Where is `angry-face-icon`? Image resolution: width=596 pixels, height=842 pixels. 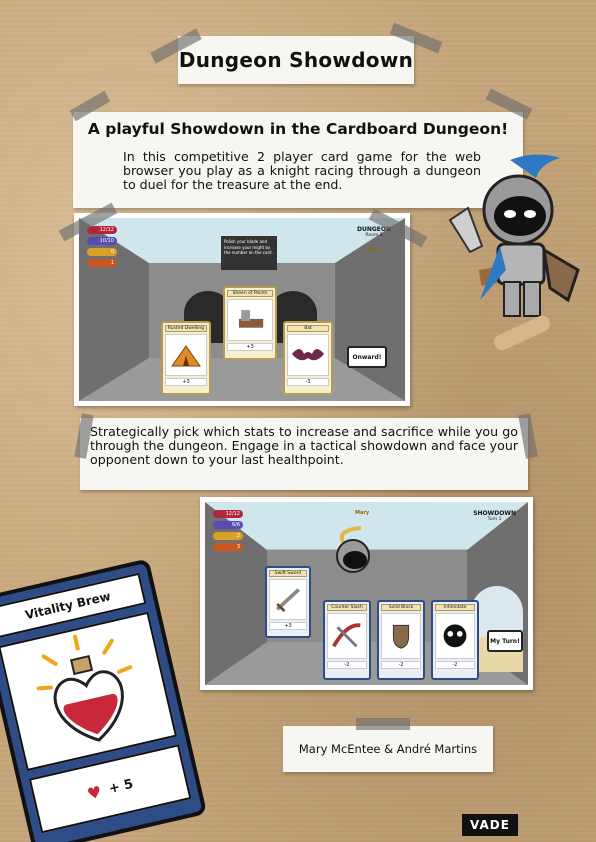 angry-face-icon is located at coordinates (455, 636).